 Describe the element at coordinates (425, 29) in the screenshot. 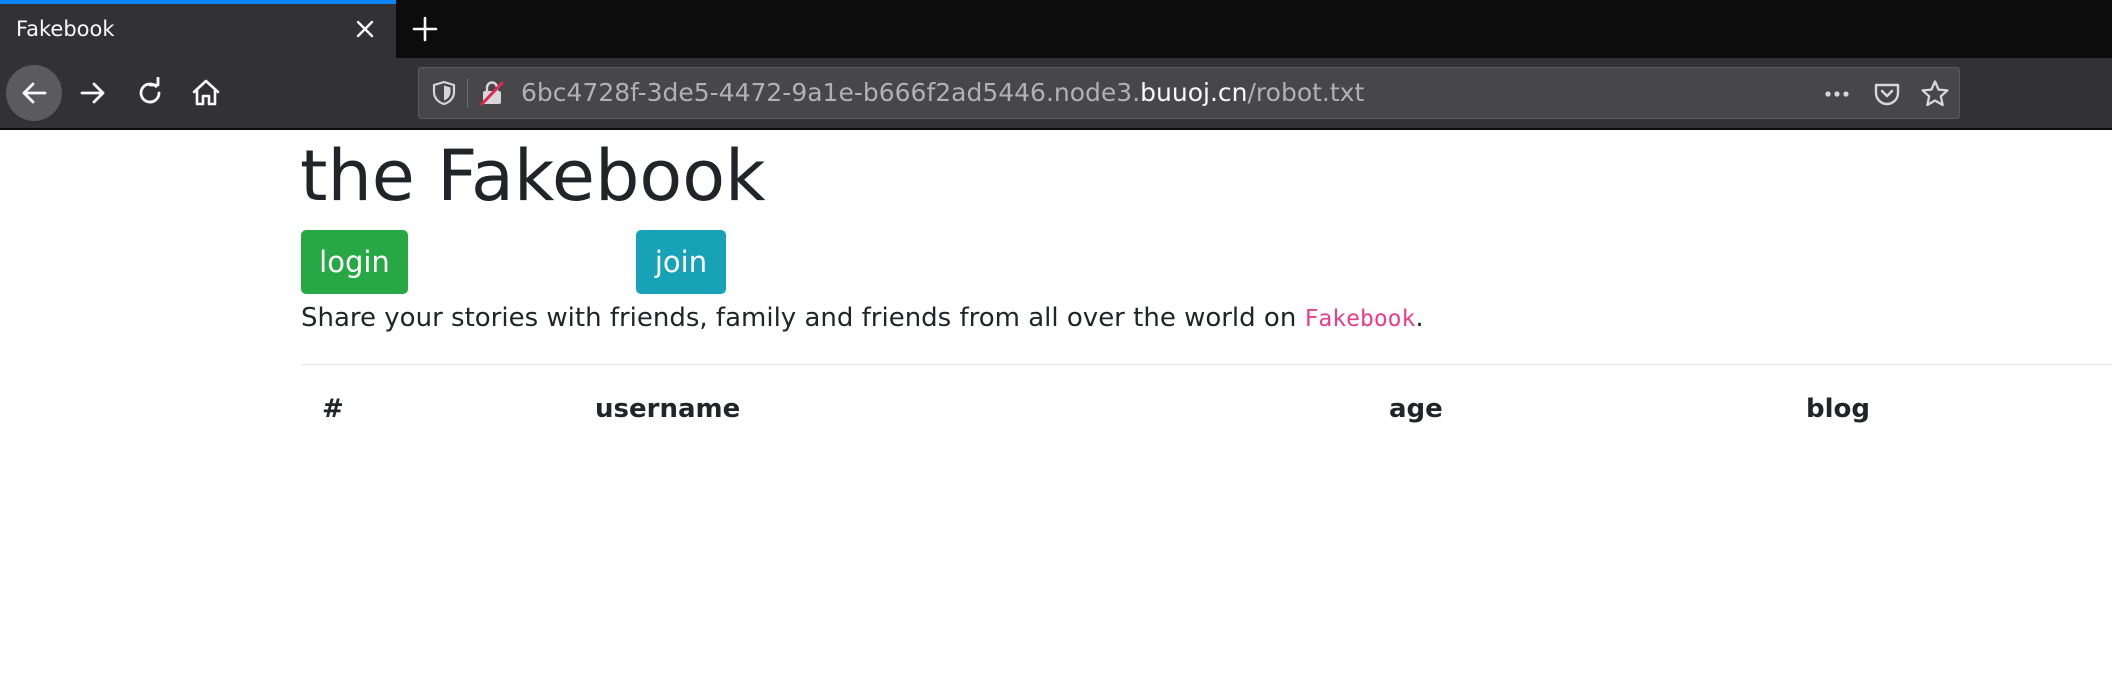

I see `plus-icon` at that location.